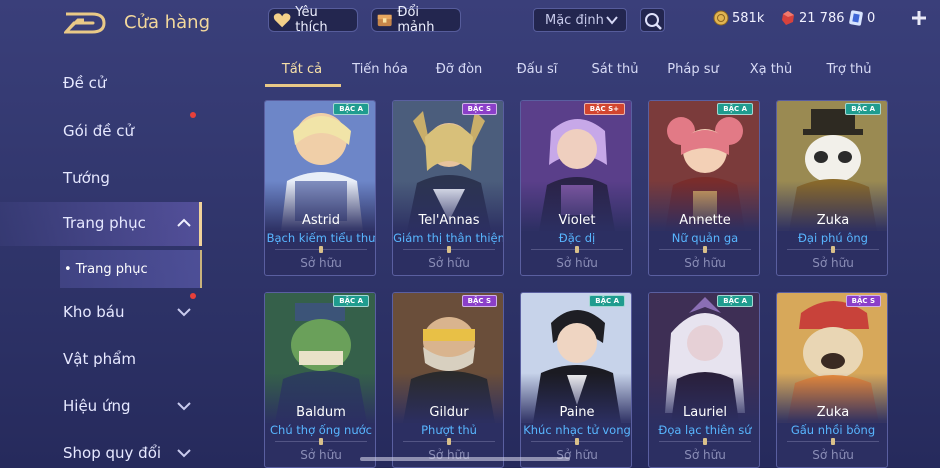 The height and width of the screenshot is (468, 940). Describe the element at coordinates (704, 380) in the screenshot. I see `skin-card: BẬC A Lauriel Đọa lạc thiên sứ Sở hữu` at that location.